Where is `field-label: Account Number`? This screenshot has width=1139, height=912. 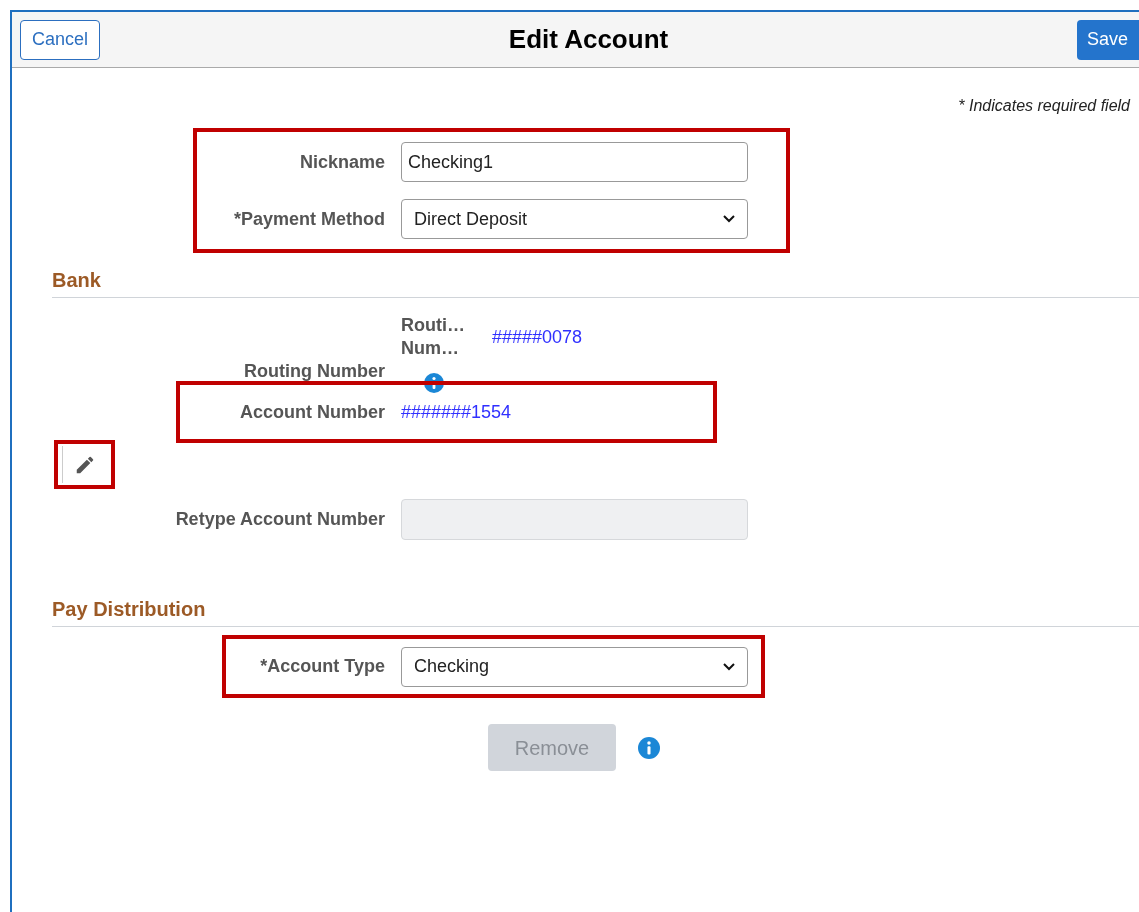 field-label: Account Number is located at coordinates (312, 412).